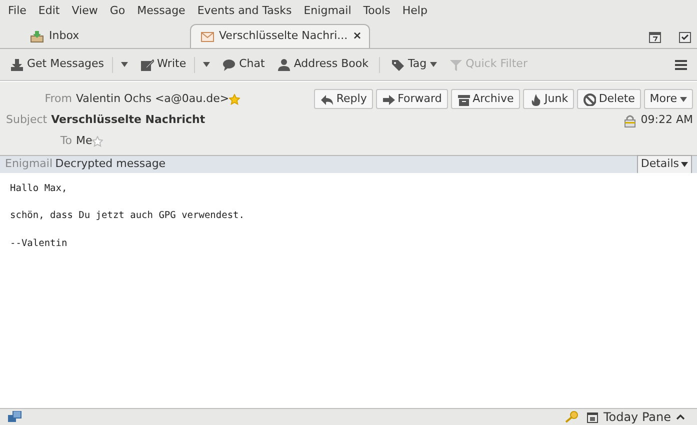  What do you see at coordinates (105, 36) in the screenshot?
I see `tab: Inbox` at bounding box center [105, 36].